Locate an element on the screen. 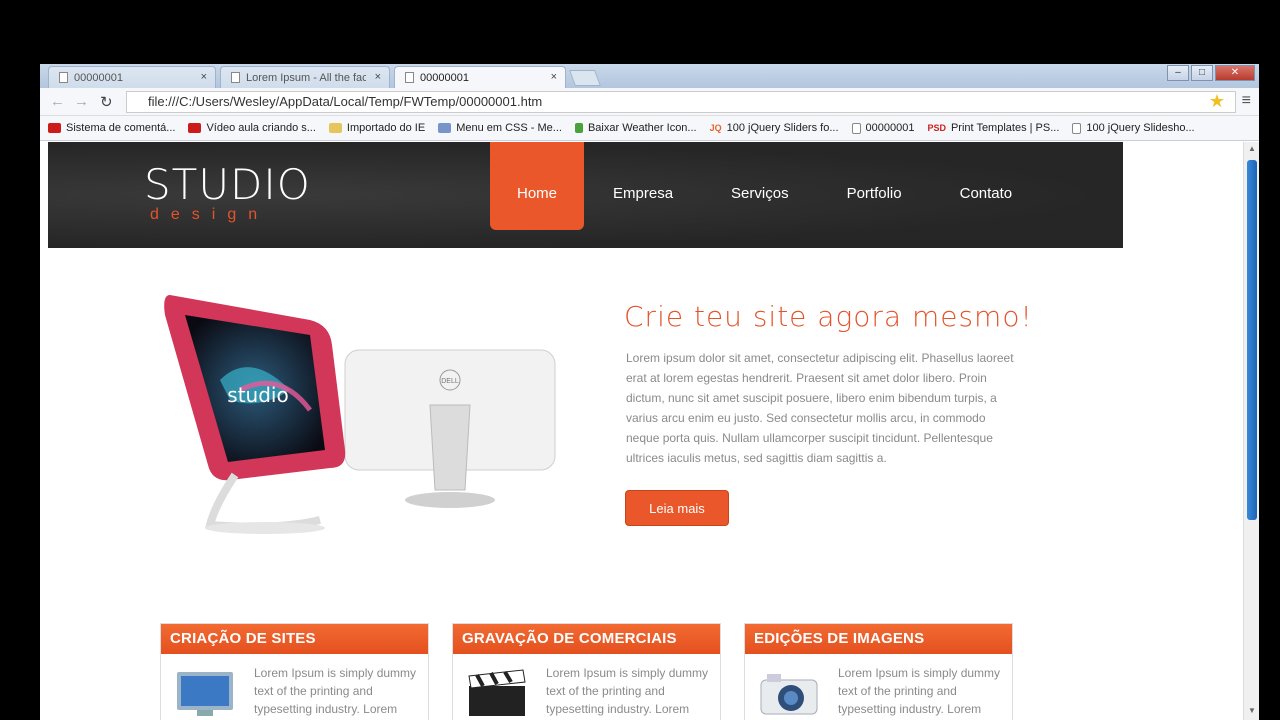 This screenshot has width=1280, height=720. tab-3-active: 00000001 × is located at coordinates (480, 77).